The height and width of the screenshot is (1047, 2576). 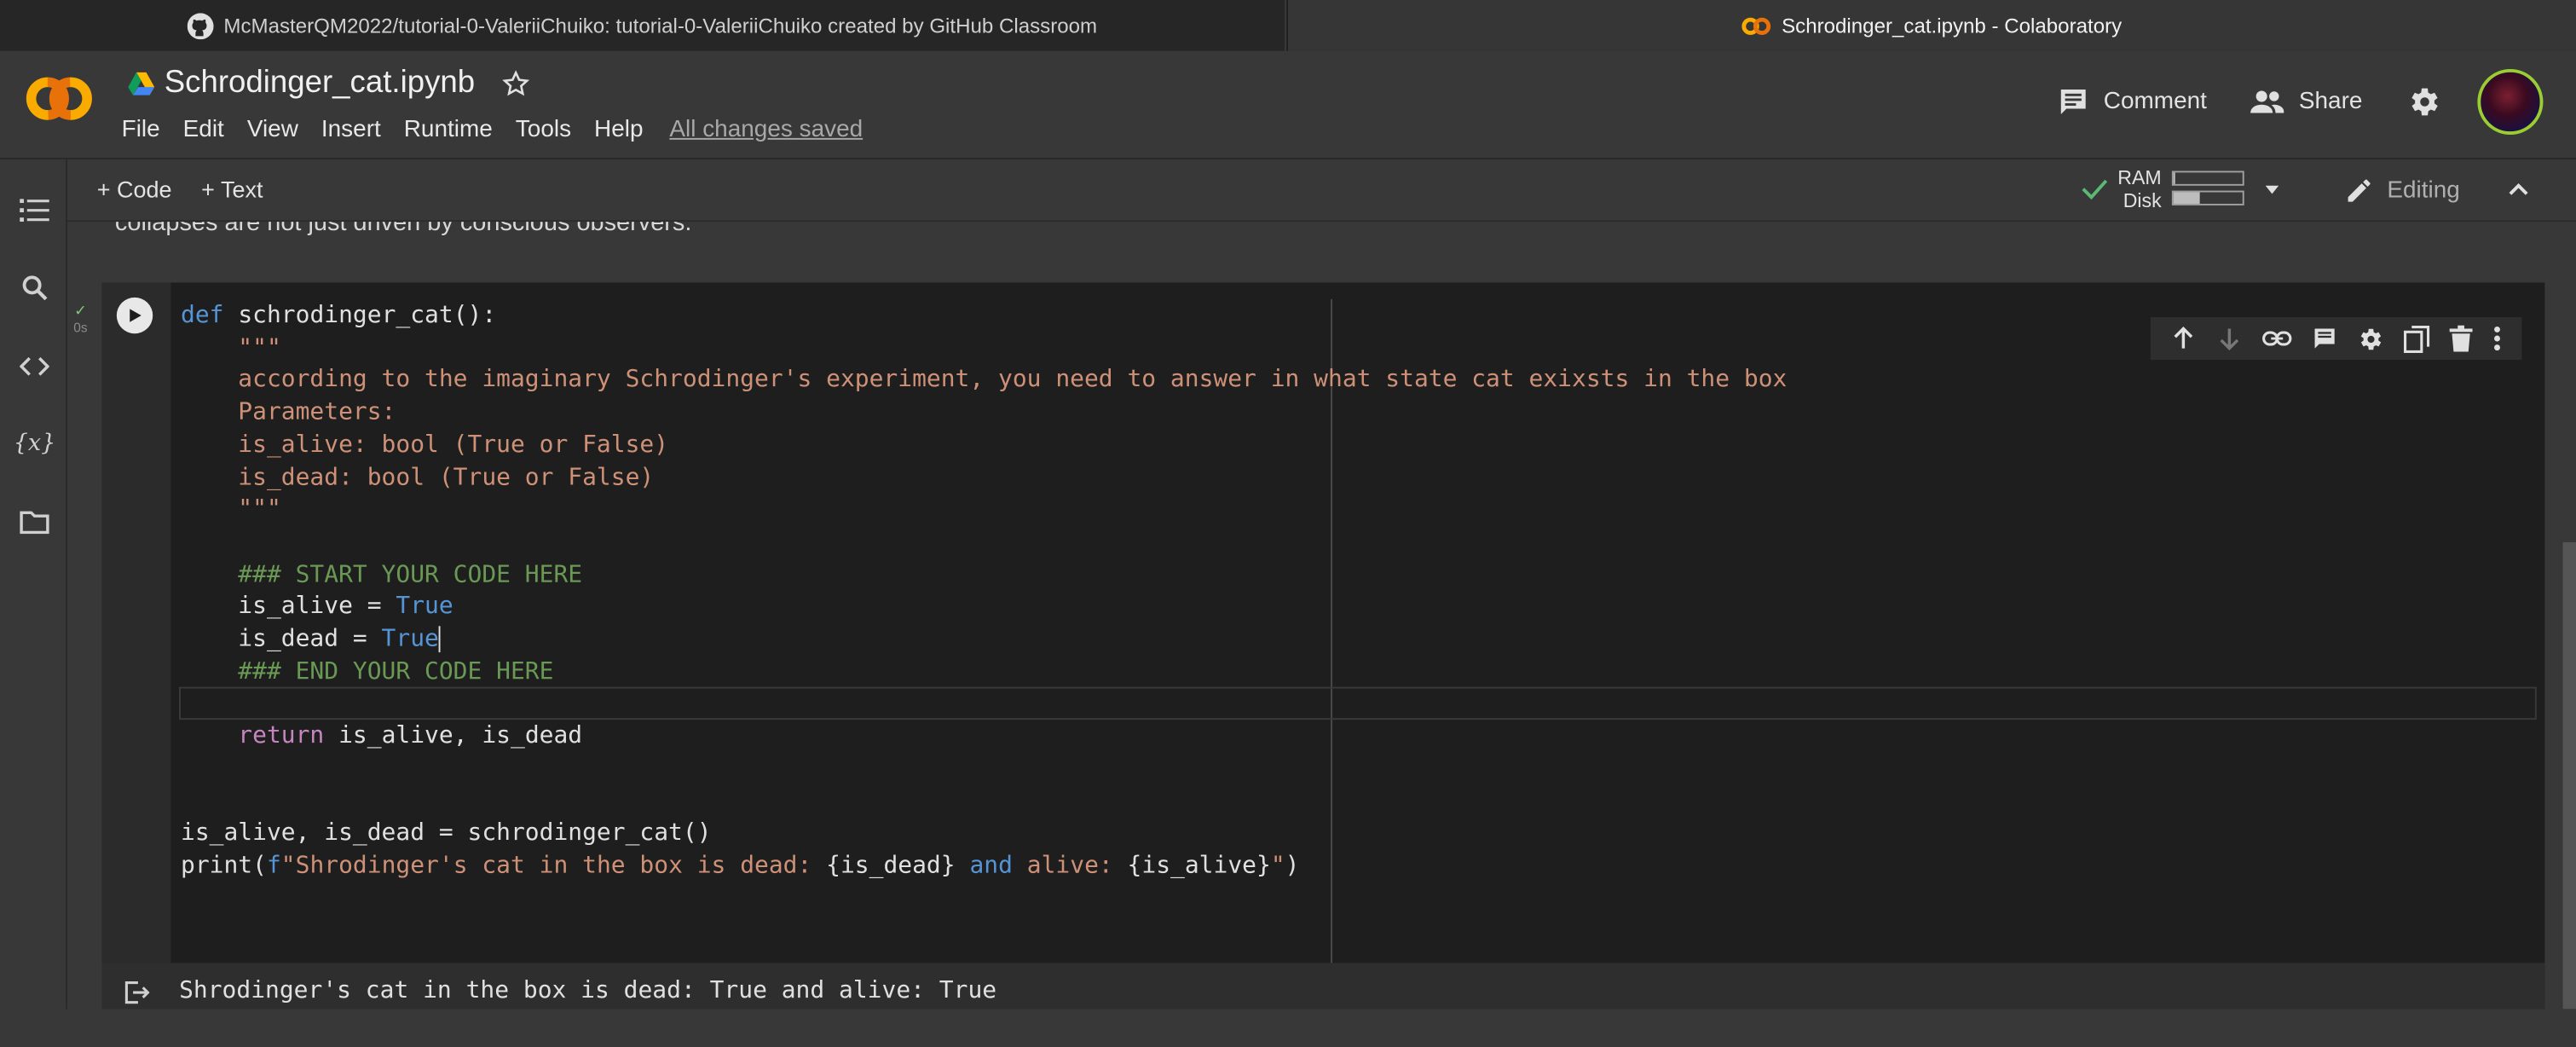 I want to click on save-status: All changes saved, so click(x=766, y=130).